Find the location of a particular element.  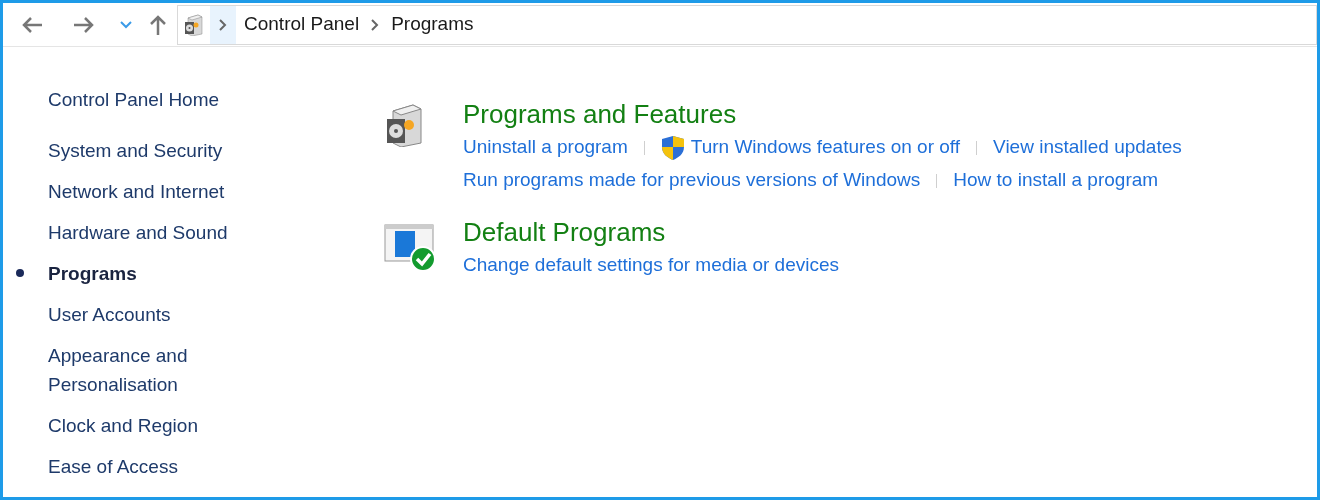

sidebar-link: Hardware and Sound is located at coordinates (138, 232).